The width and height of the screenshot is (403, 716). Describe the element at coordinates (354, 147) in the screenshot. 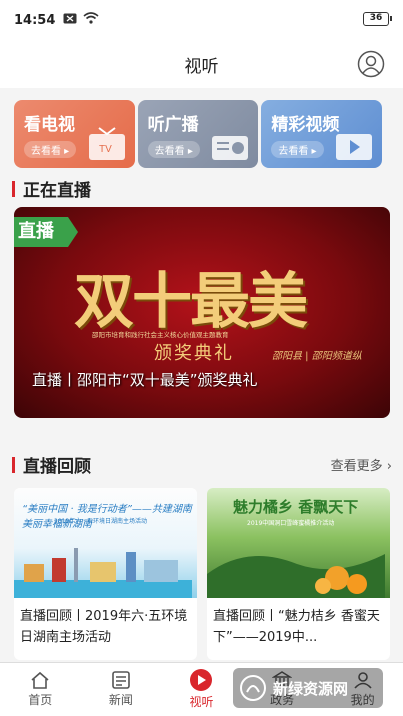

I see `video-play-icon` at that location.